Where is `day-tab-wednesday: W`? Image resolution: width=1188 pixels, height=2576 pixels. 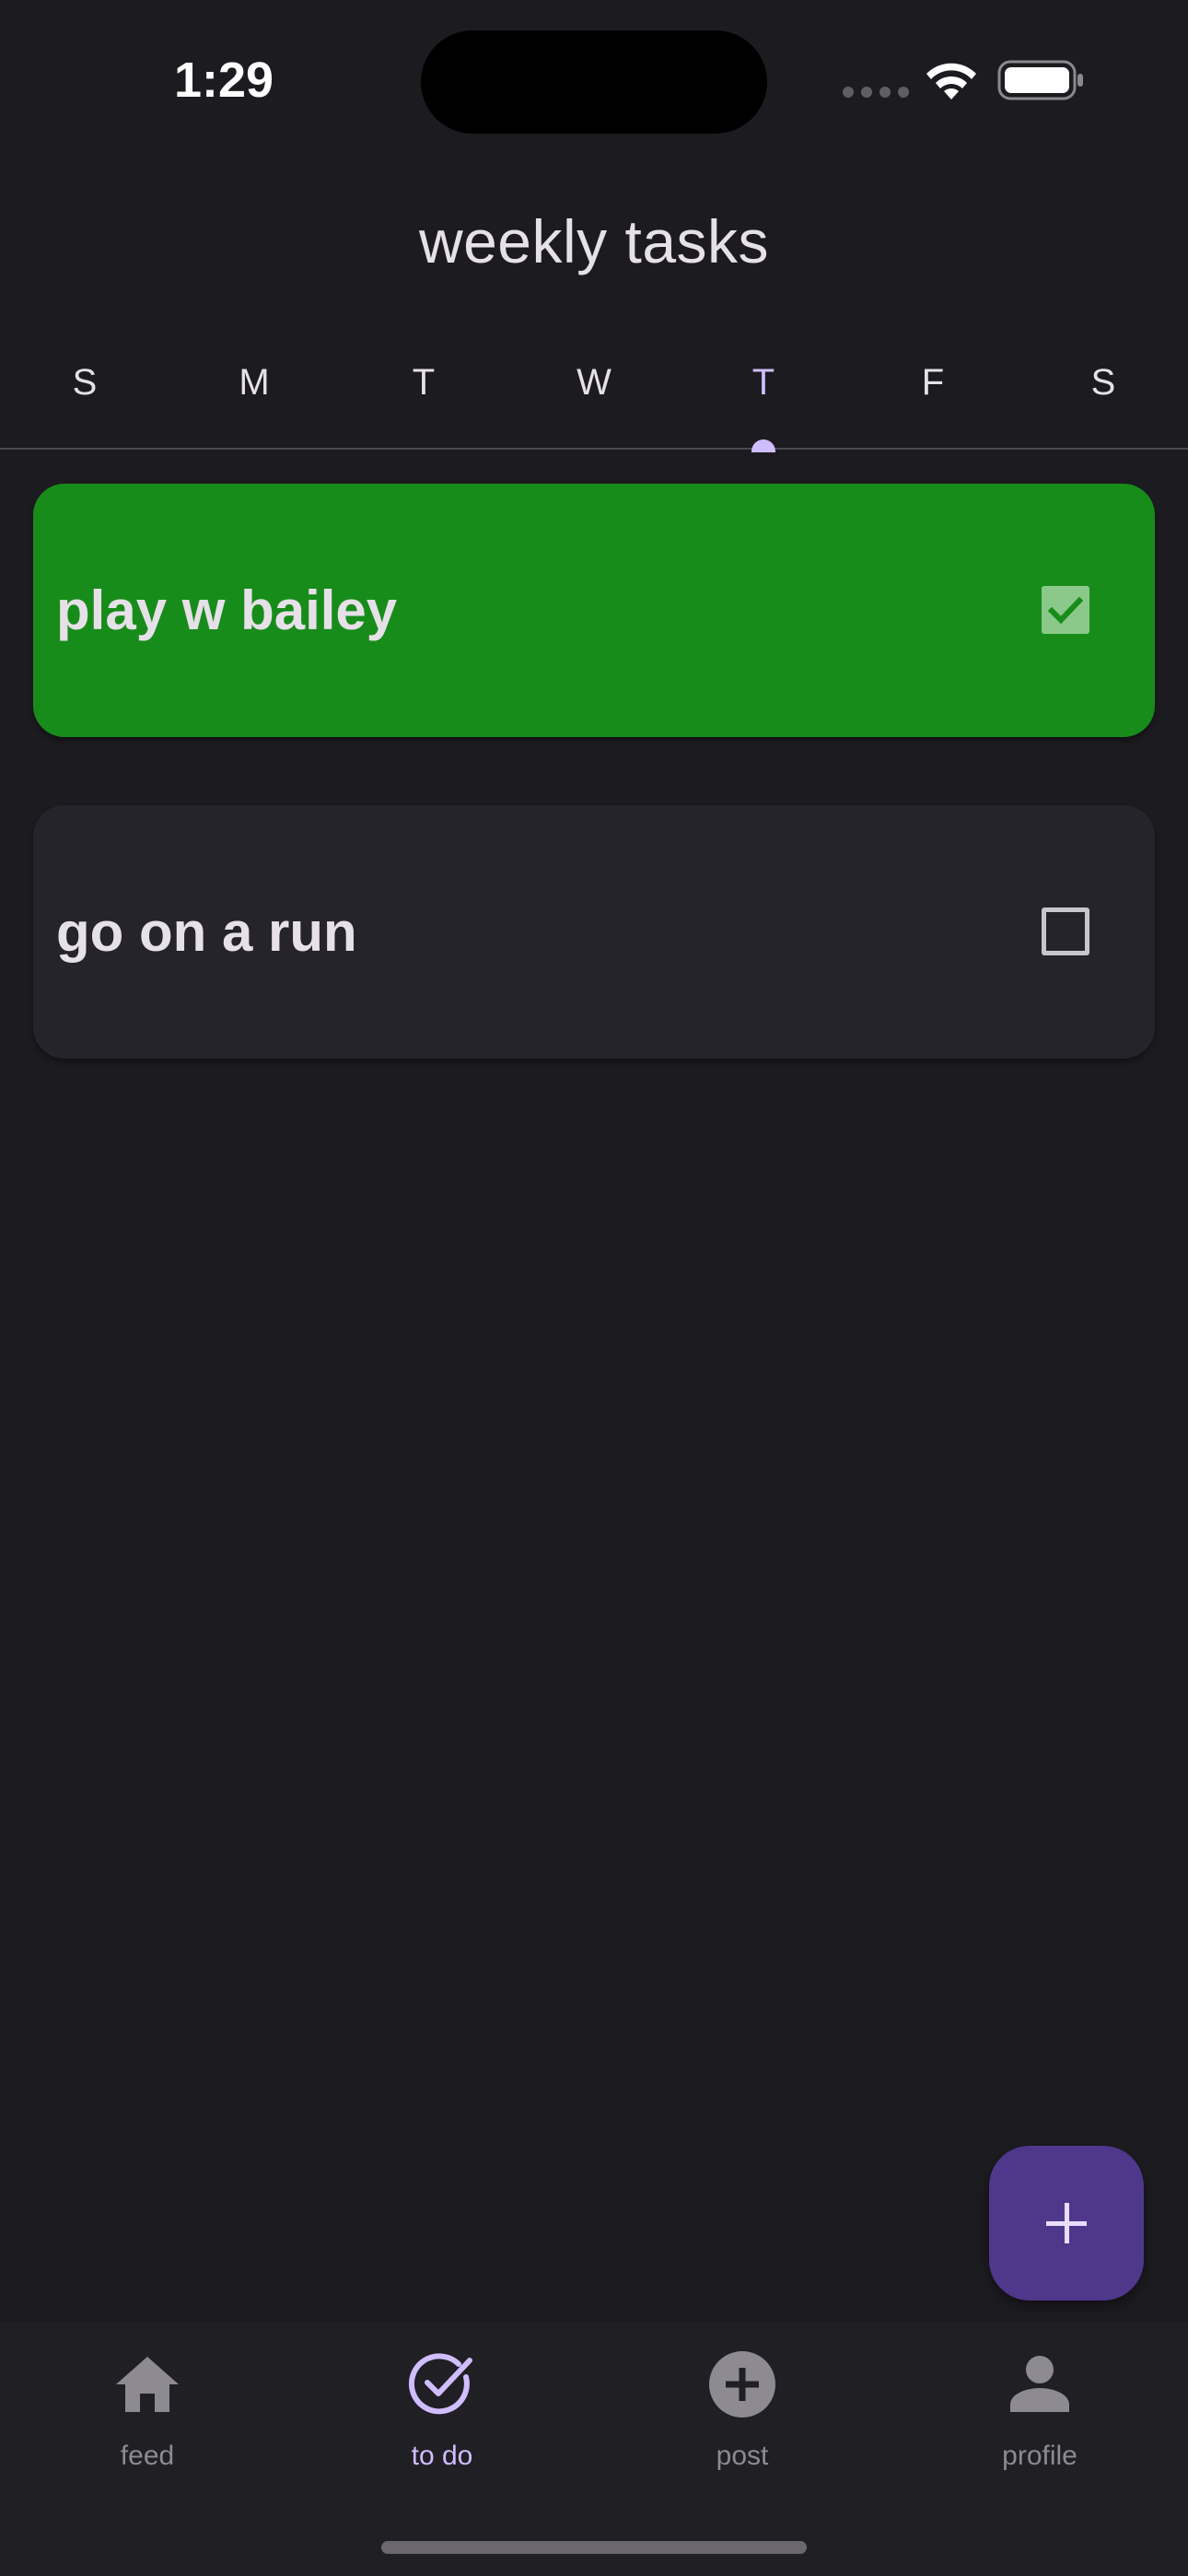
day-tab-wednesday: W is located at coordinates (594, 395).